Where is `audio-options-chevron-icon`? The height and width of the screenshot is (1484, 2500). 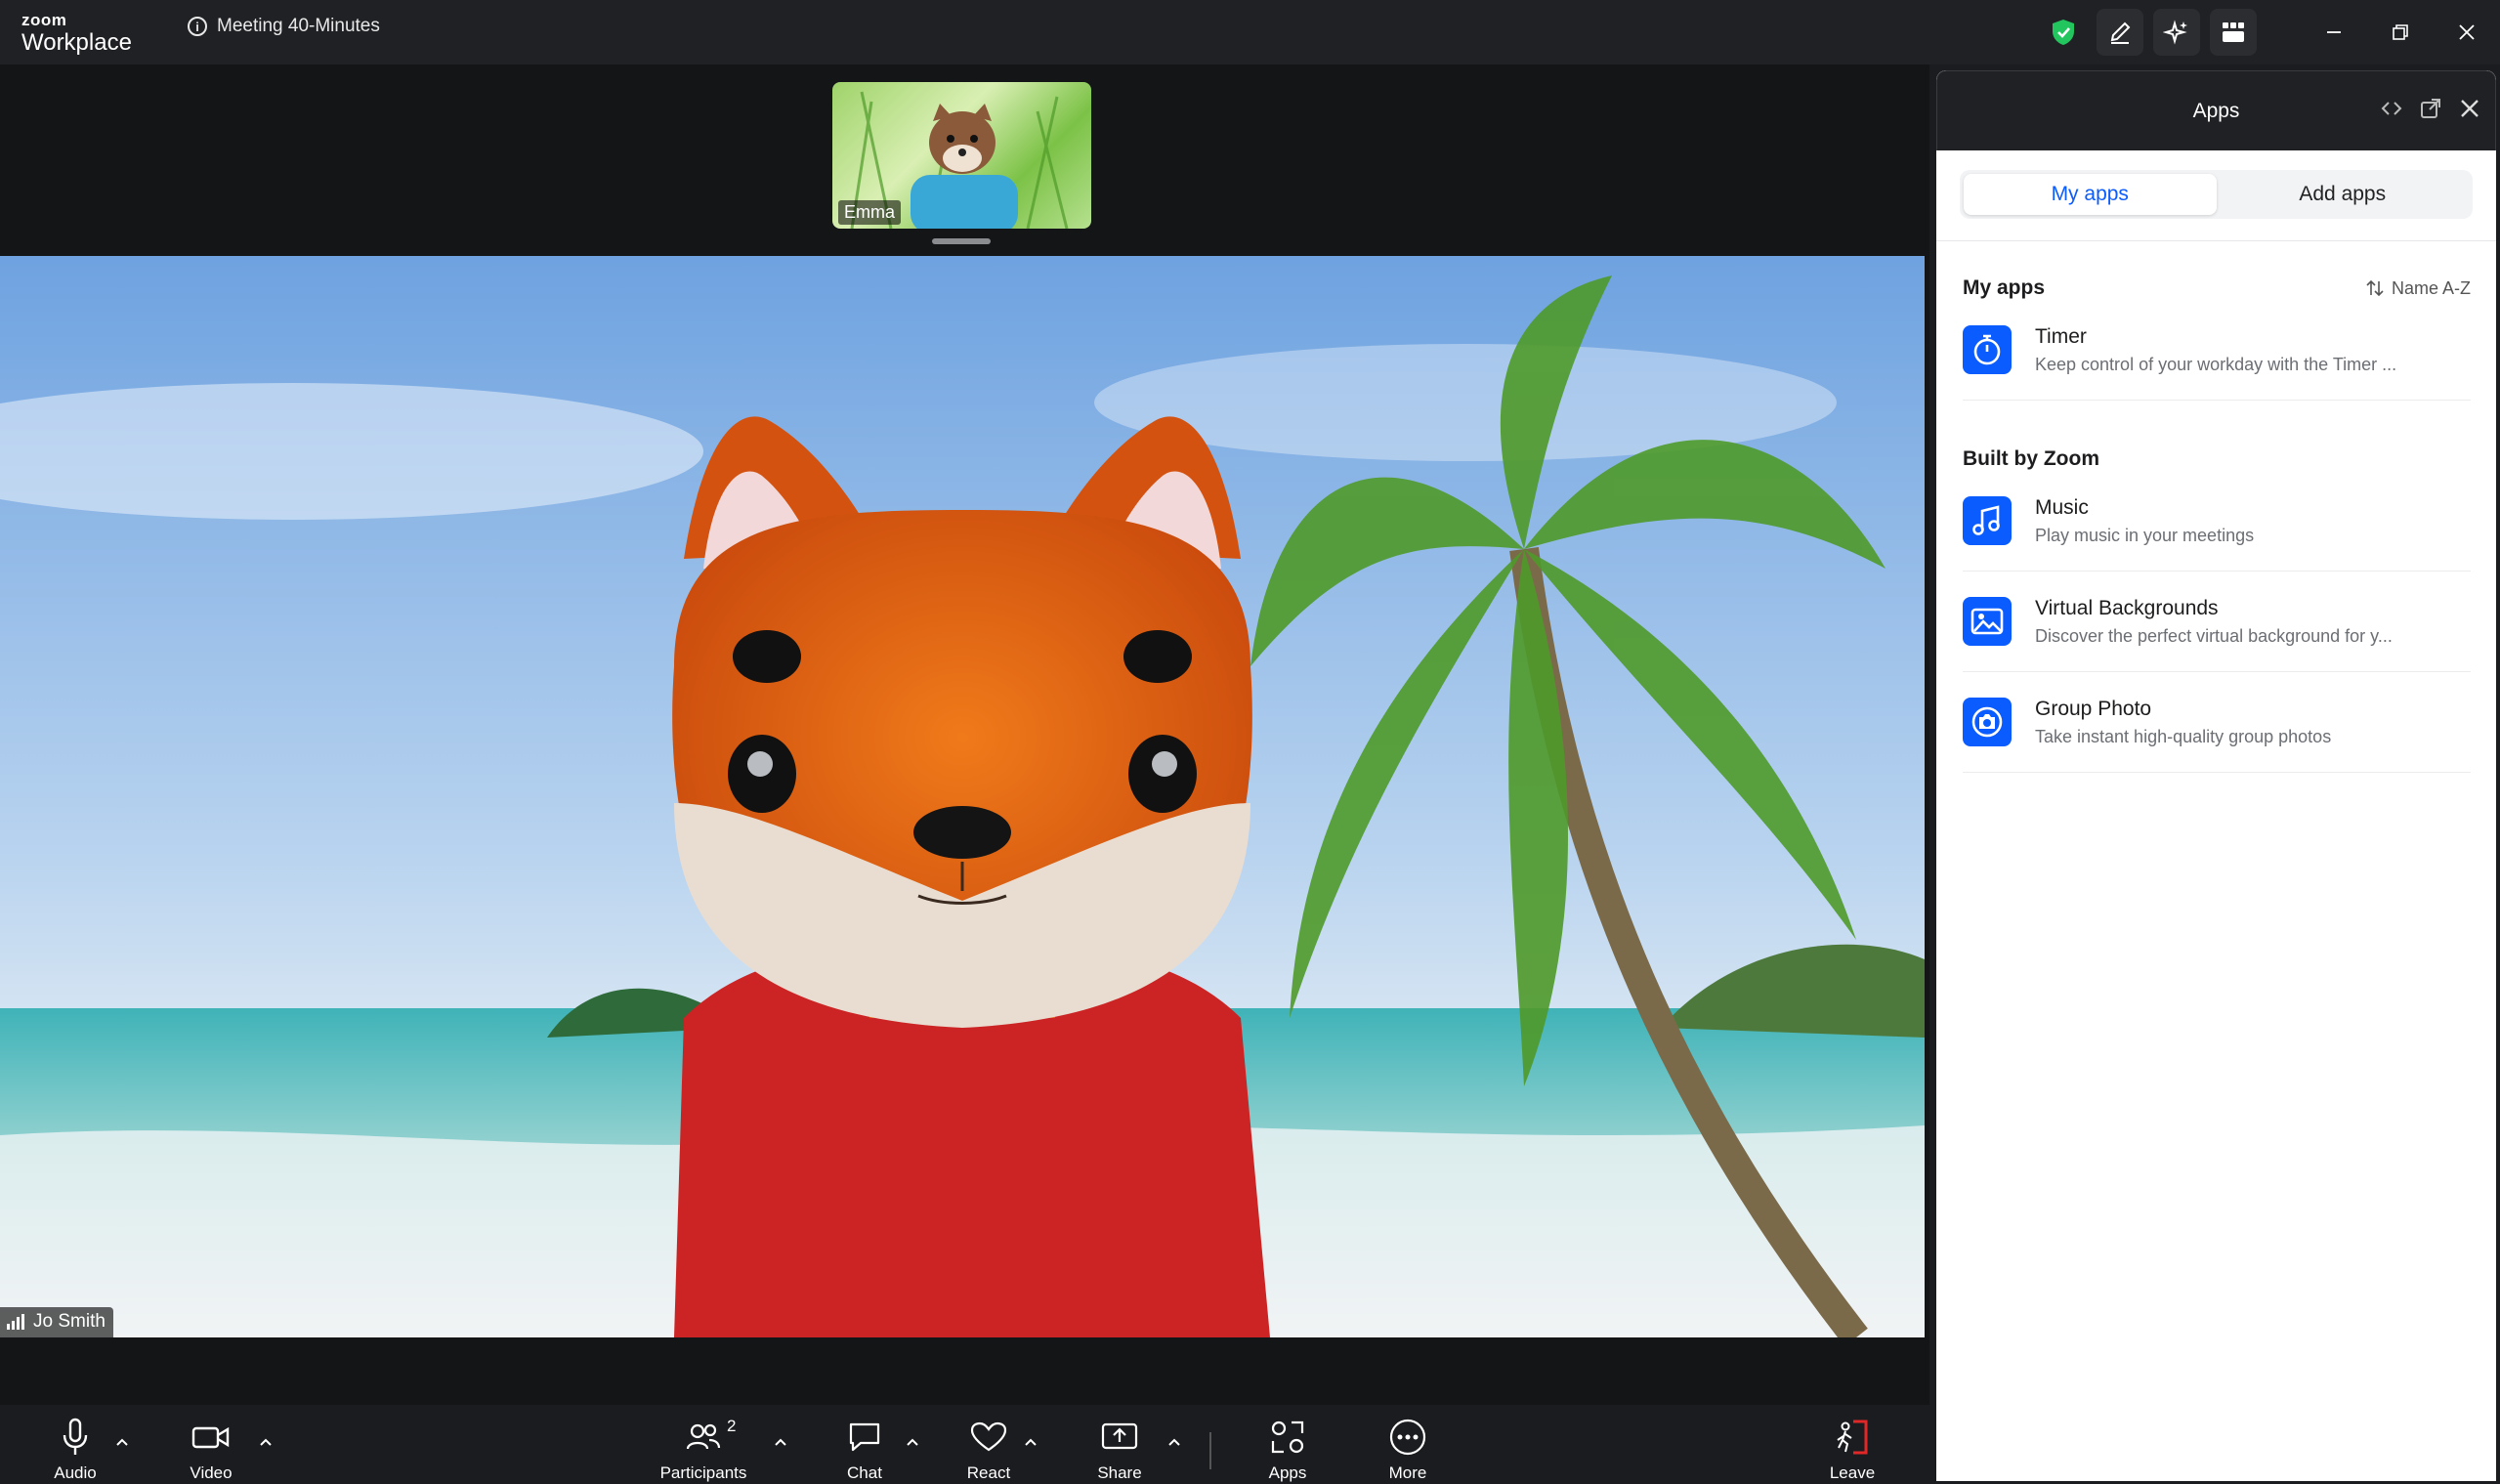
audio-options-chevron-icon is located at coordinates (122, 1442).